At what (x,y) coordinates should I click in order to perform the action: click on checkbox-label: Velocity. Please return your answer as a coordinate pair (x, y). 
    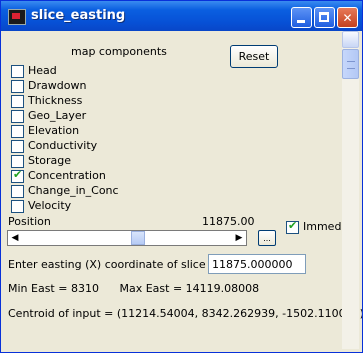
    Looking at the image, I should click on (50, 205).